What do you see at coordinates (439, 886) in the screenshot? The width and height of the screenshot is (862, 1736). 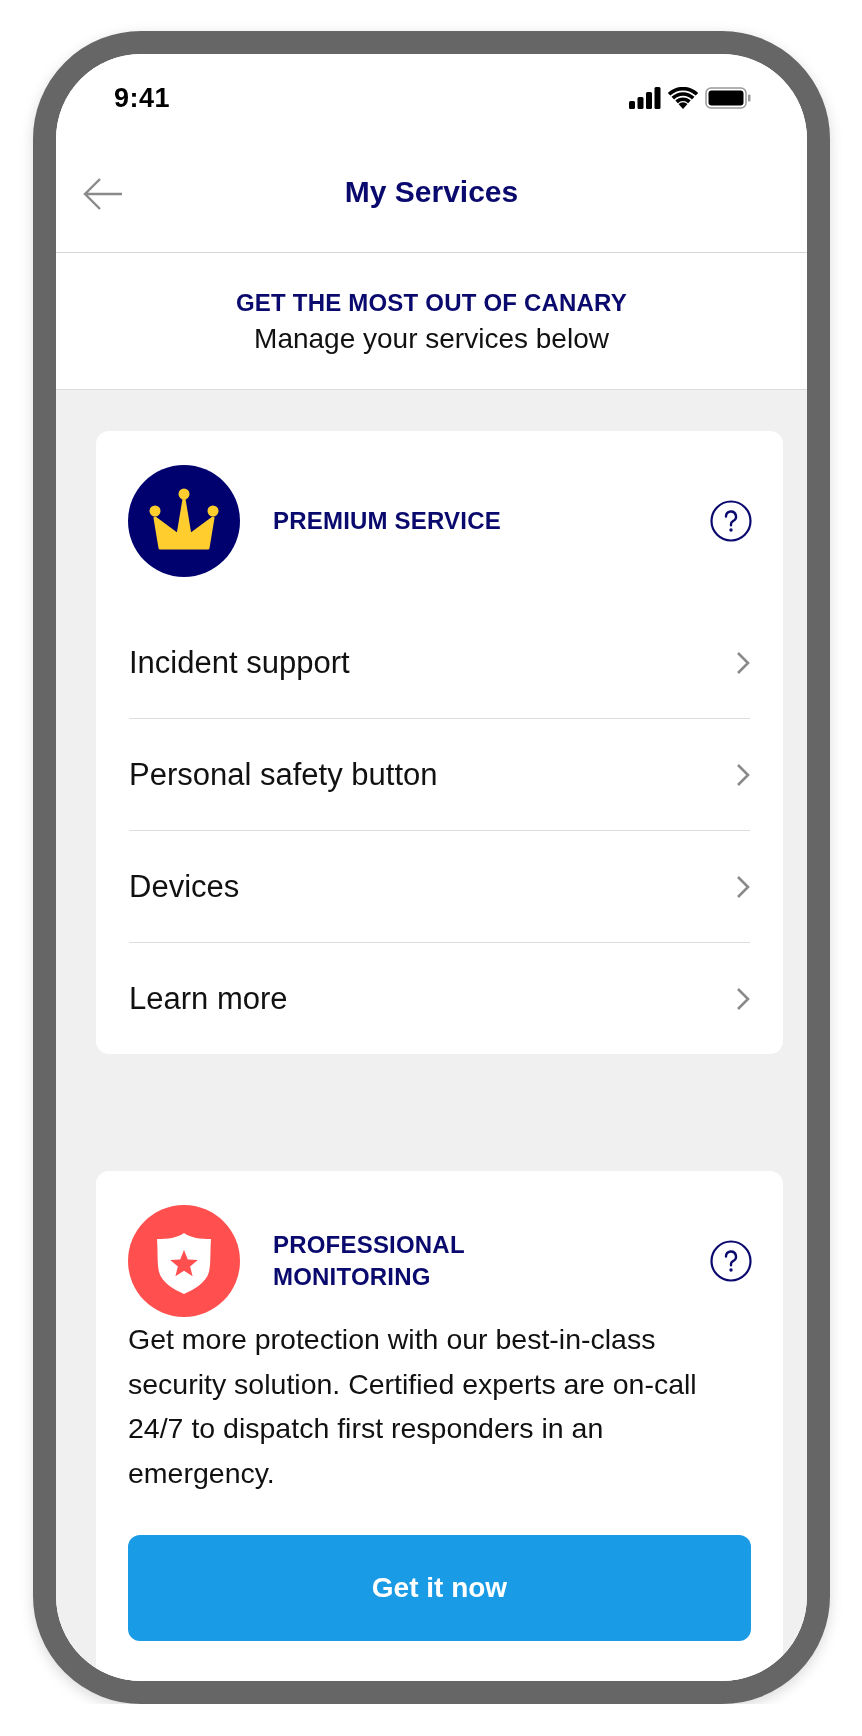 I see `menu-row: Devices` at bounding box center [439, 886].